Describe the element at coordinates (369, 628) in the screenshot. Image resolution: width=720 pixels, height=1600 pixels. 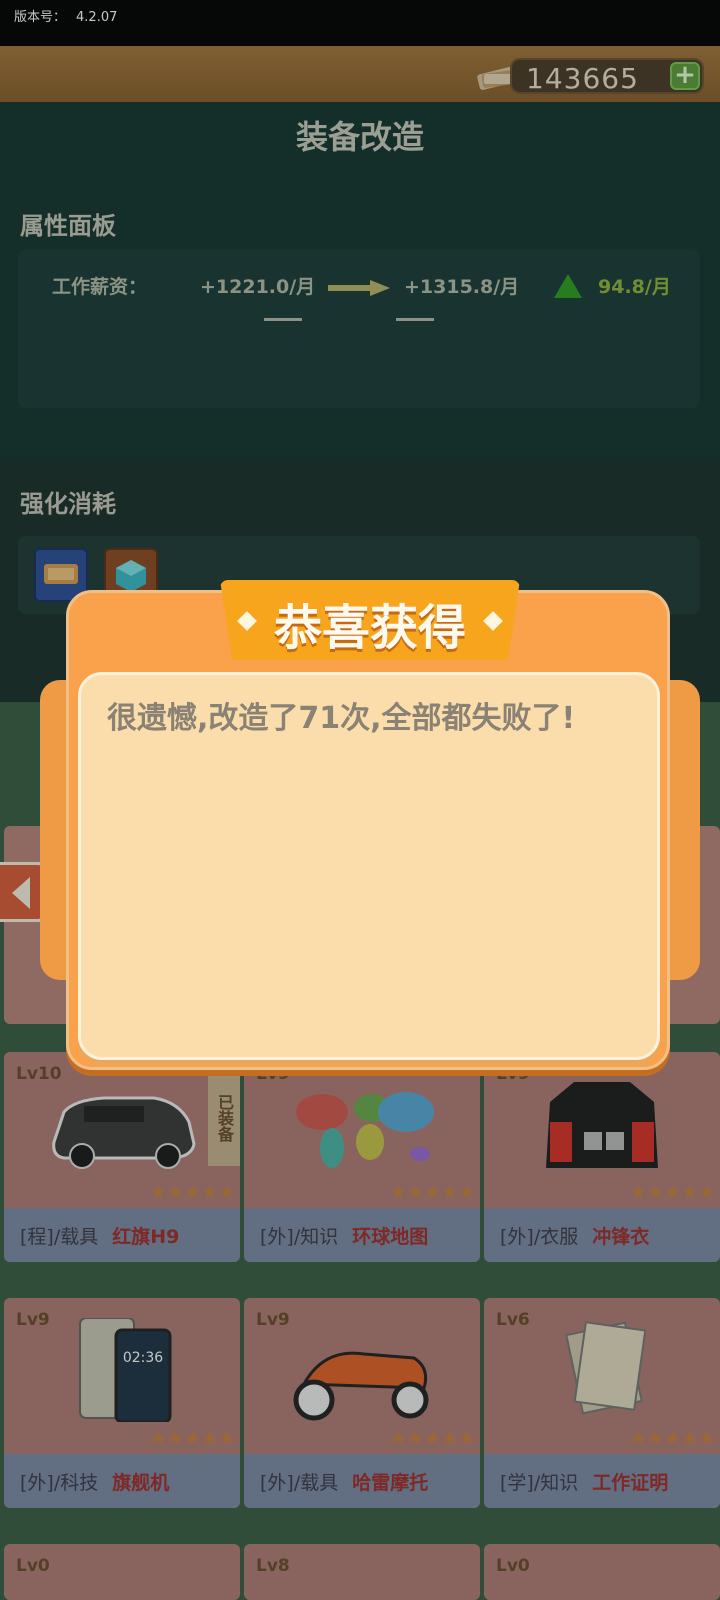
I see `dialog-title: 恭喜获得` at that location.